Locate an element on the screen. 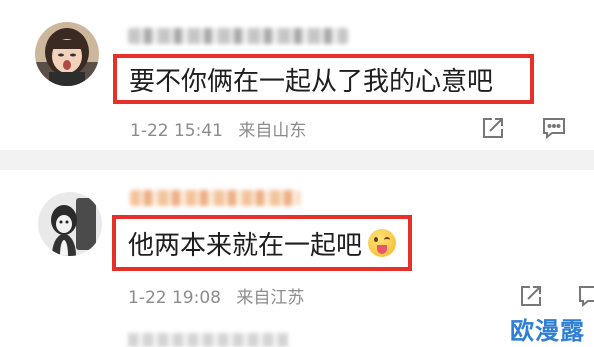  comment-location: 来自山东 is located at coordinates (272, 131).